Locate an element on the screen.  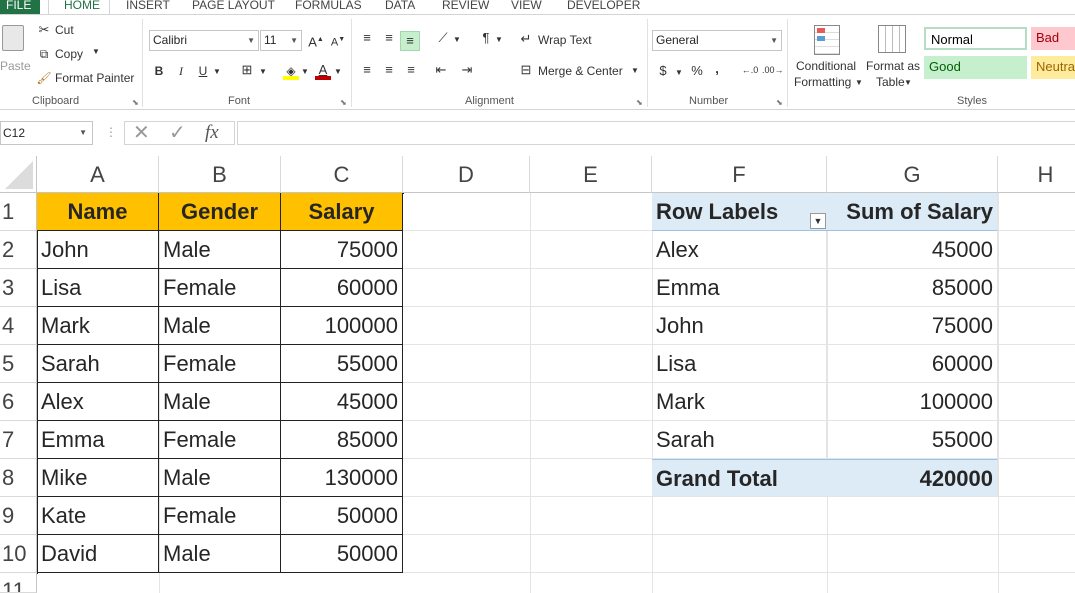
insert-function-icon: fx is located at coordinates (212, 133).